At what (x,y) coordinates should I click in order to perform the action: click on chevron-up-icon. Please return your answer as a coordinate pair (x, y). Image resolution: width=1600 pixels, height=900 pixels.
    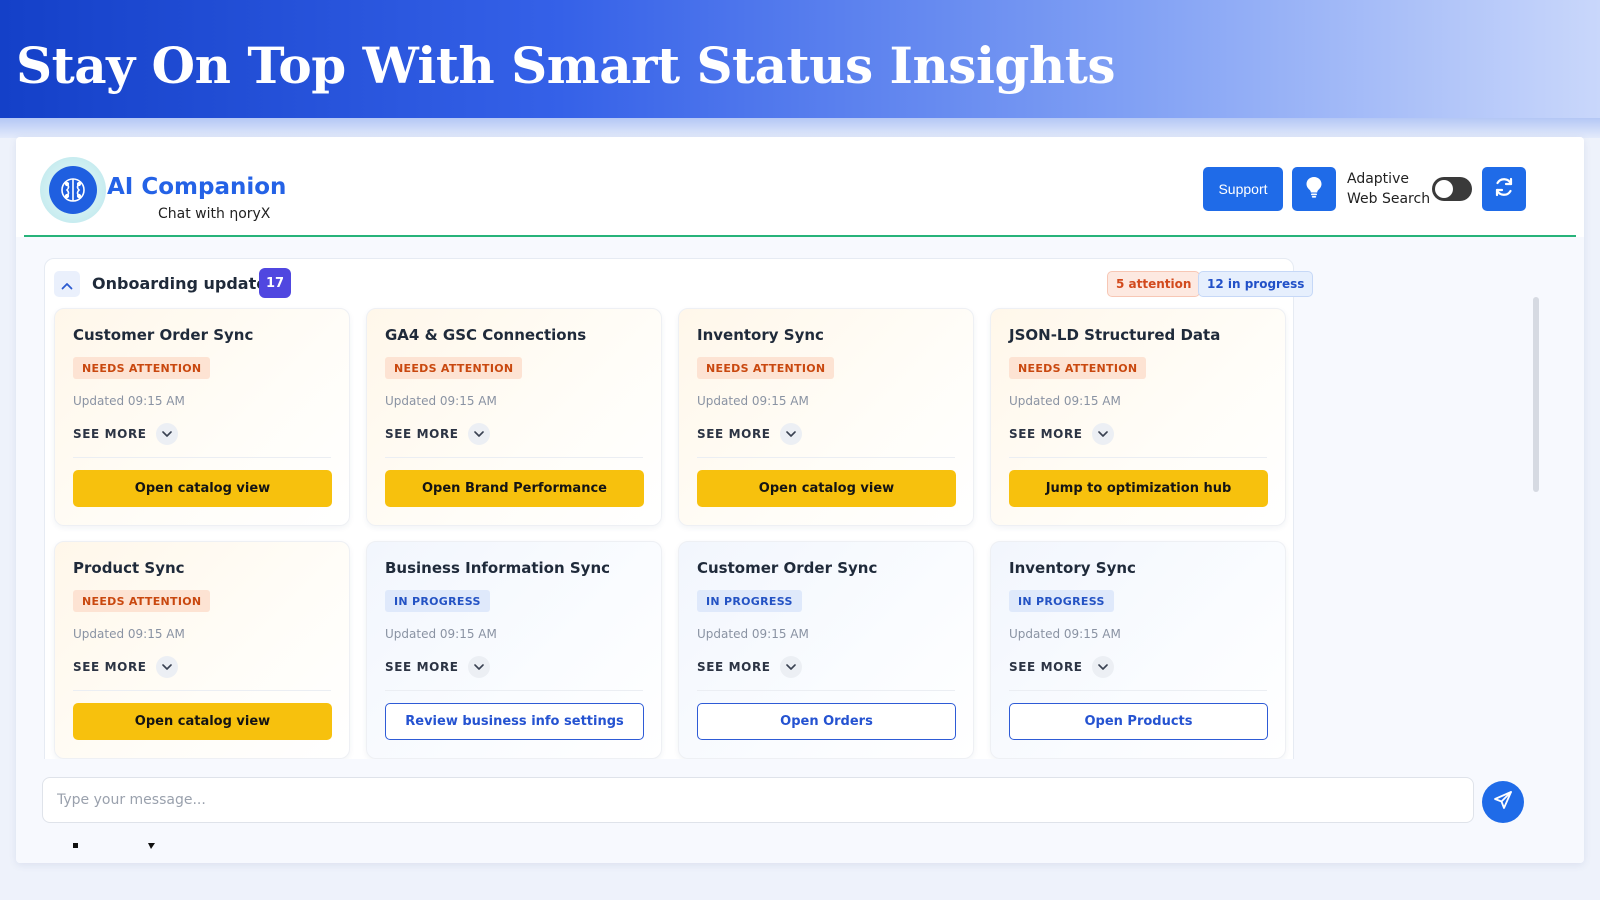
    Looking at the image, I should click on (67, 284).